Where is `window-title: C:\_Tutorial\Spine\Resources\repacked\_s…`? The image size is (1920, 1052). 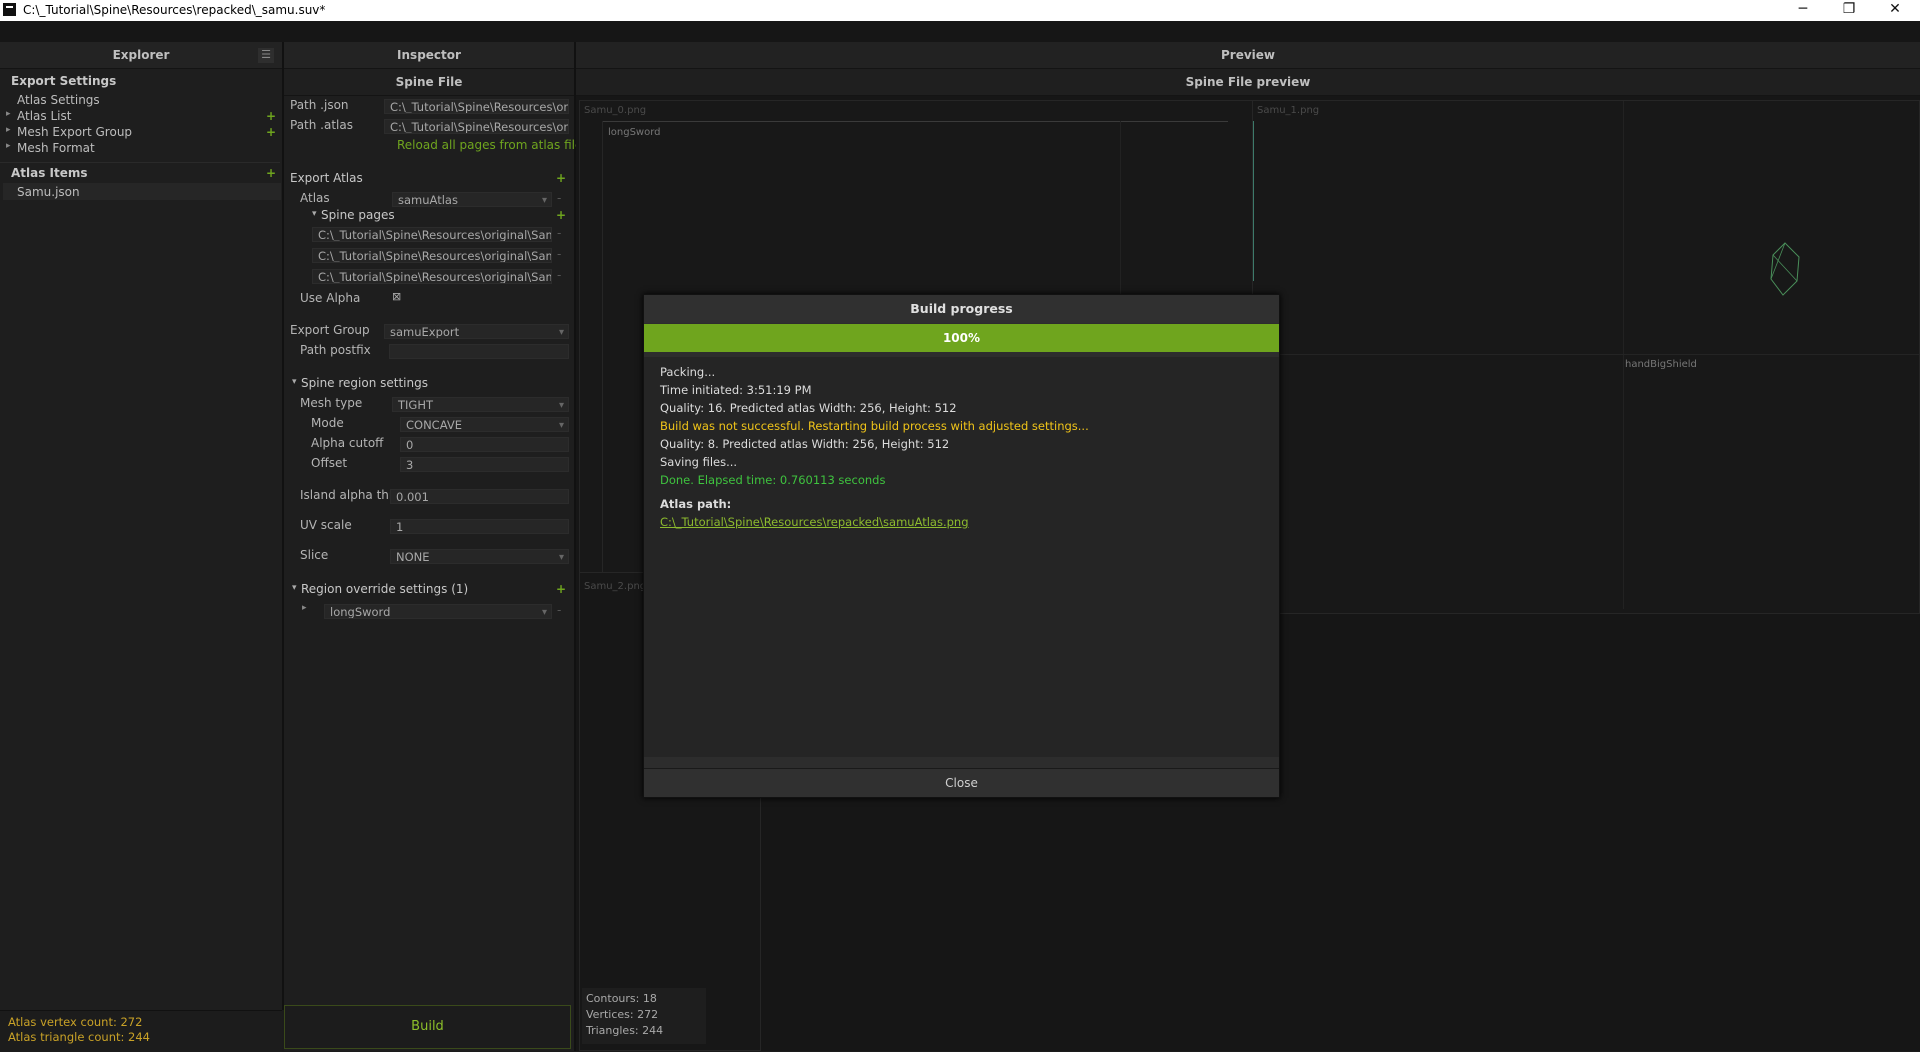 window-title: C:\_Tutorial\Spine\Resources\repacked\_s… is located at coordinates (174, 10).